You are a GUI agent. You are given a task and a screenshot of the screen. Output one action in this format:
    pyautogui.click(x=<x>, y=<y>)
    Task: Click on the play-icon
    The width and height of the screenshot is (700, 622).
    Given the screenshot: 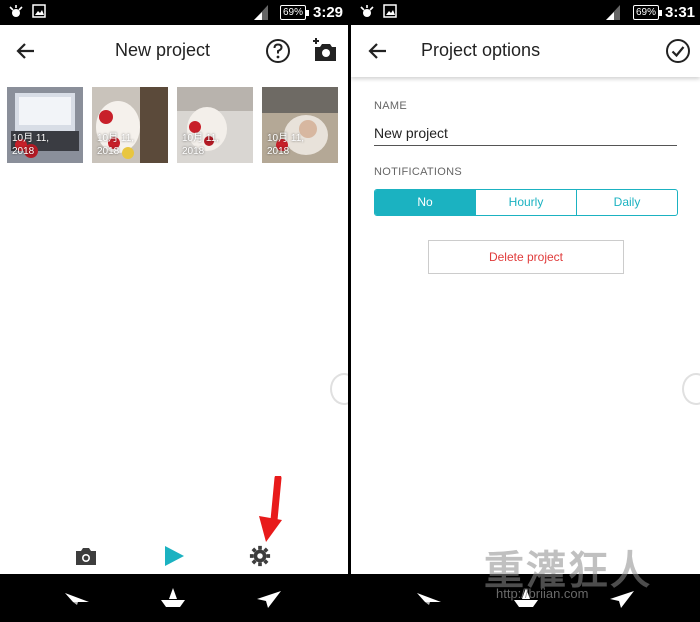 What is the action you would take?
    pyautogui.click(x=174, y=556)
    